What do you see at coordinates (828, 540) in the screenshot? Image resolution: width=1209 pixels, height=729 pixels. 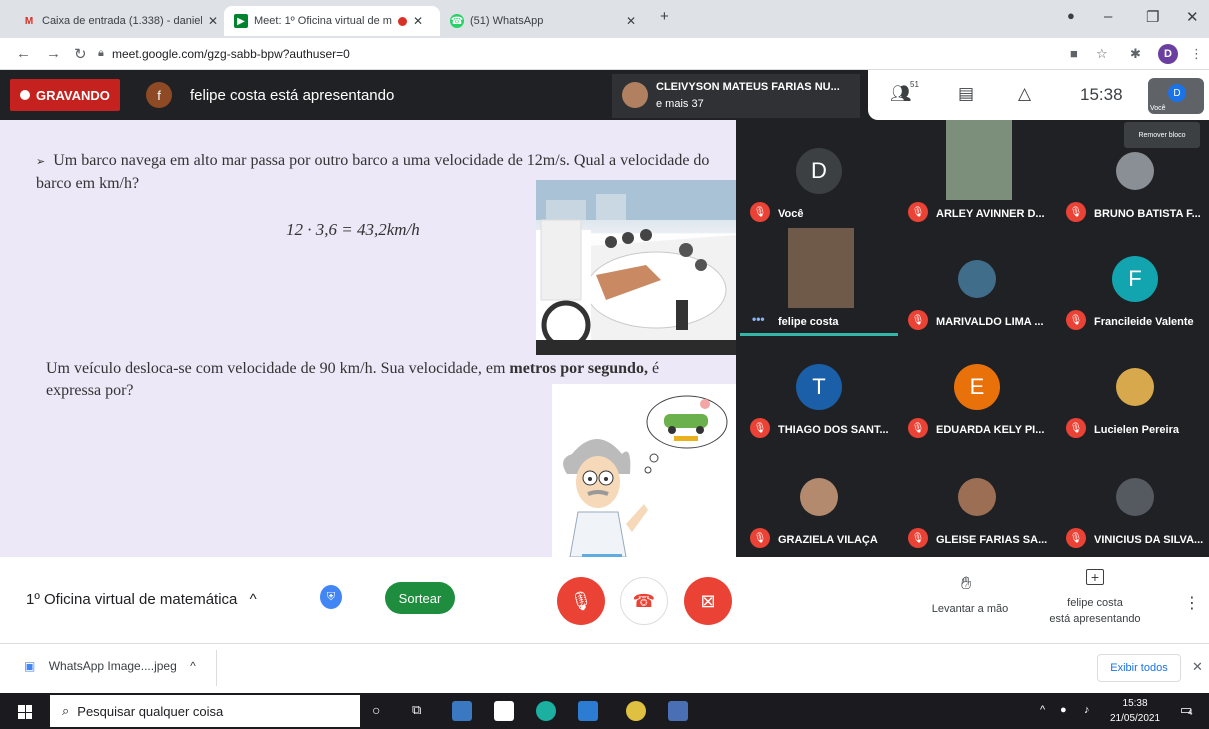 I see `participant-name: GRAZIELA VILAÇA` at bounding box center [828, 540].